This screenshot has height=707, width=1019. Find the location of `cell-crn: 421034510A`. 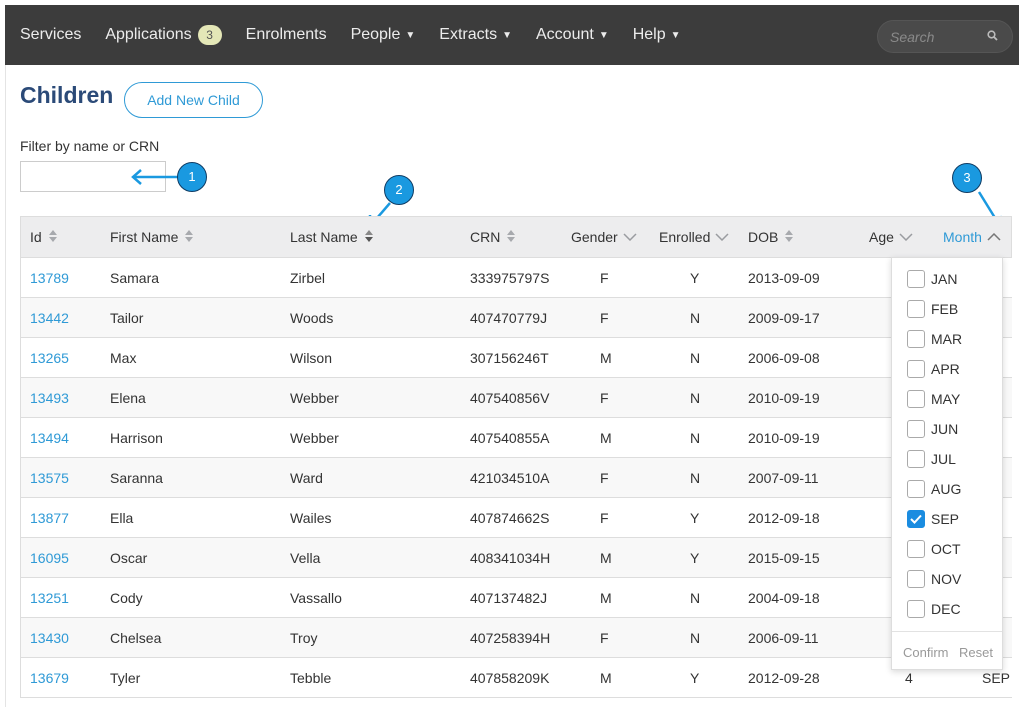

cell-crn: 421034510A is located at coordinates (510, 478).